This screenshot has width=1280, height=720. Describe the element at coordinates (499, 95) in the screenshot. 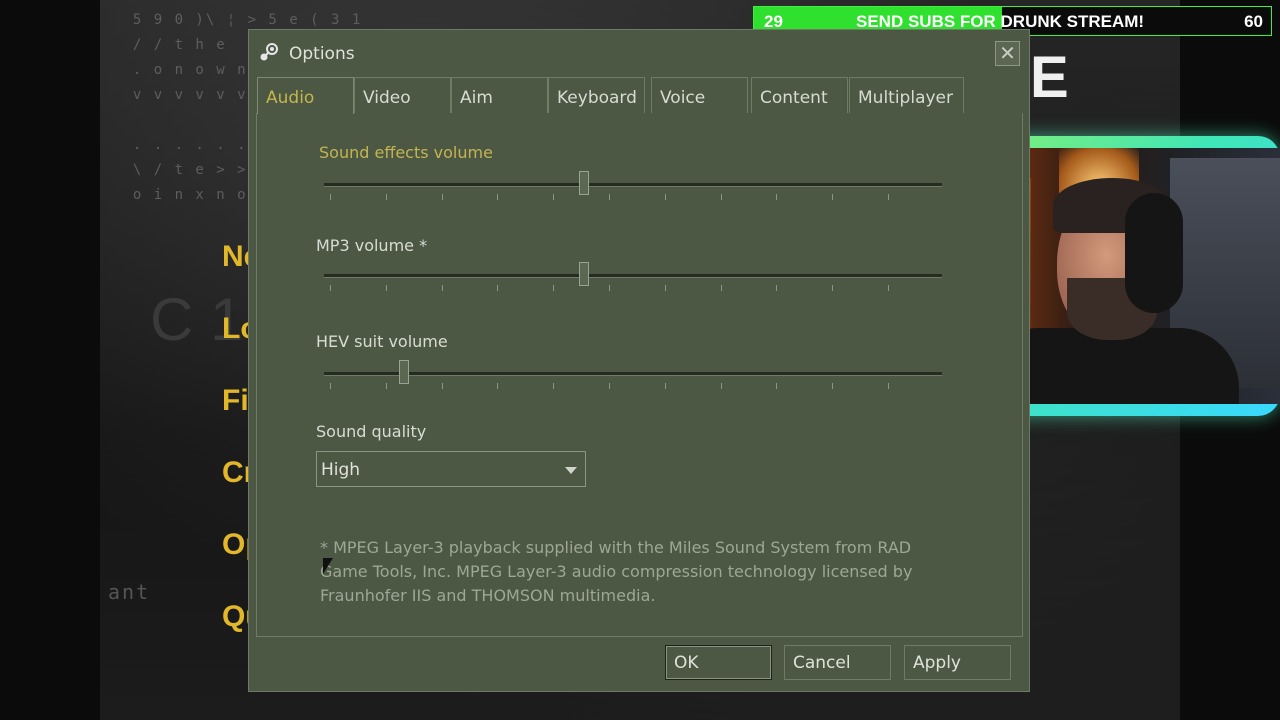

I see `tab-aim: Aim` at that location.